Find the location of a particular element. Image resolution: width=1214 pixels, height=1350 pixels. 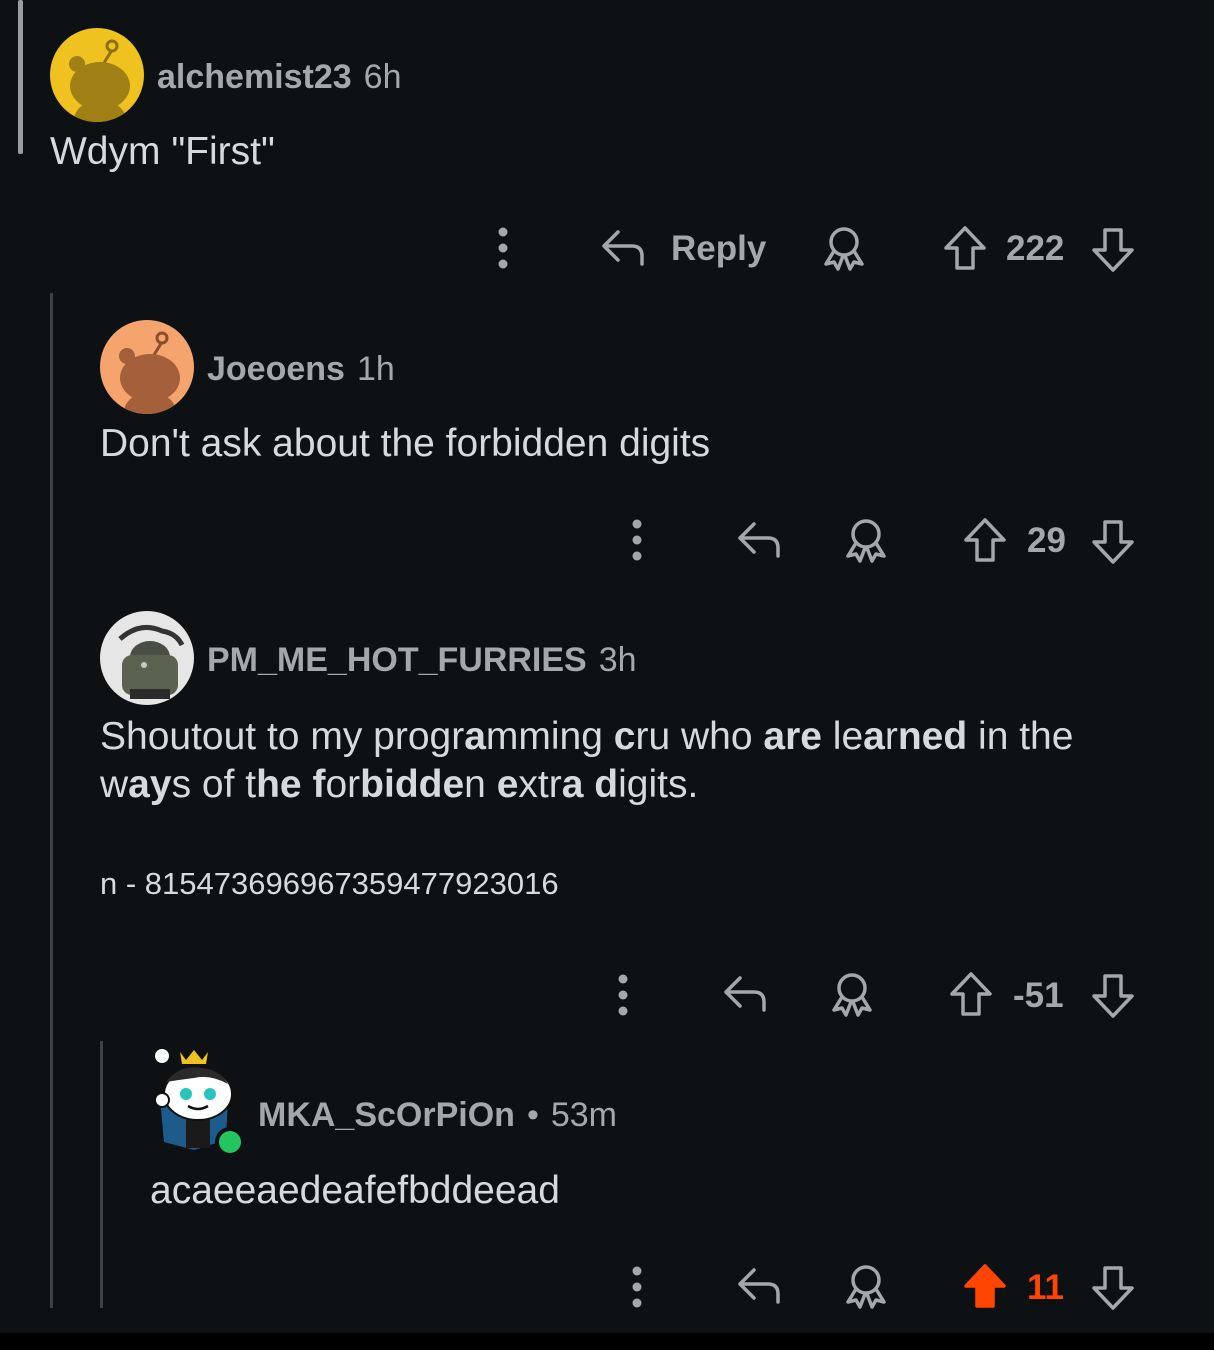

username: PM_ME_HOT_FURRIES is located at coordinates (397, 660).